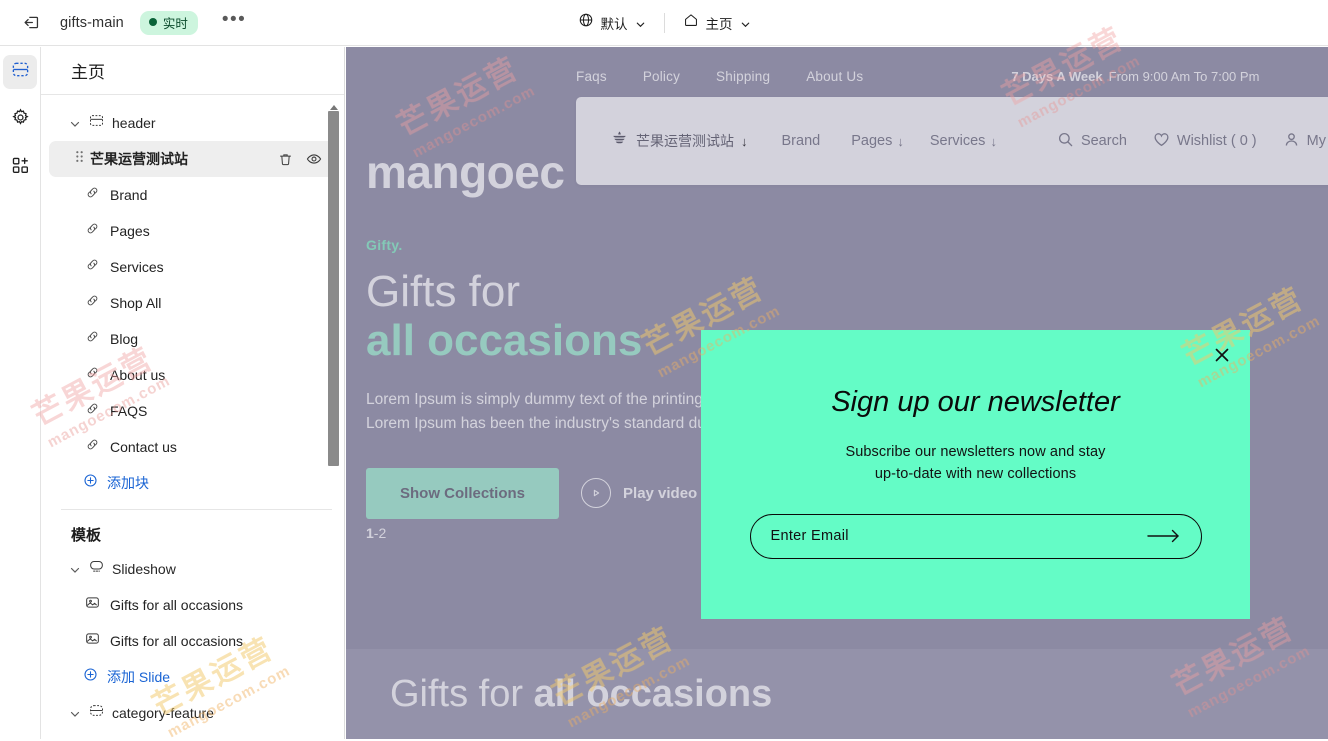  I want to click on rail-item-settings, so click(20, 120).